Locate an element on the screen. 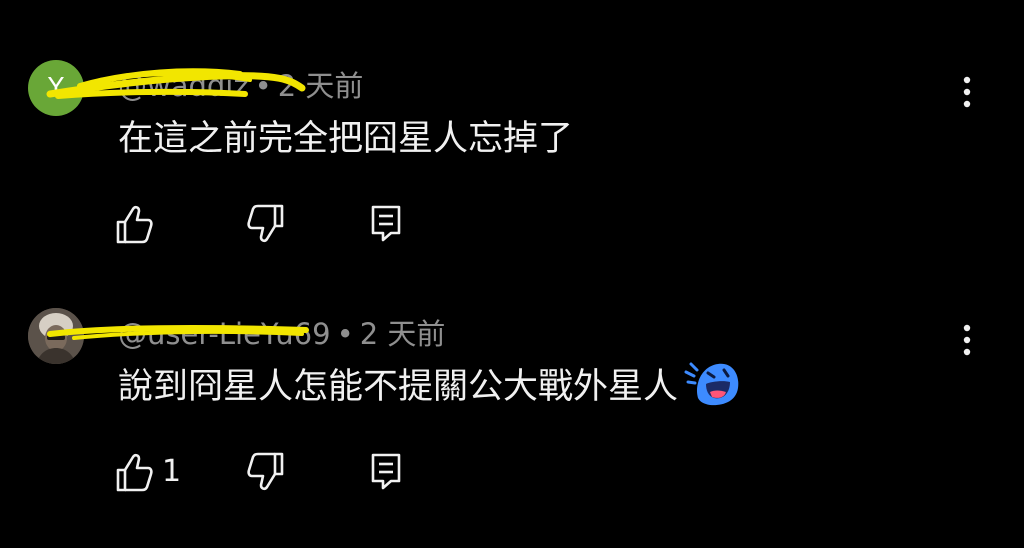  laughing-emoji-icon is located at coordinates (711, 384).